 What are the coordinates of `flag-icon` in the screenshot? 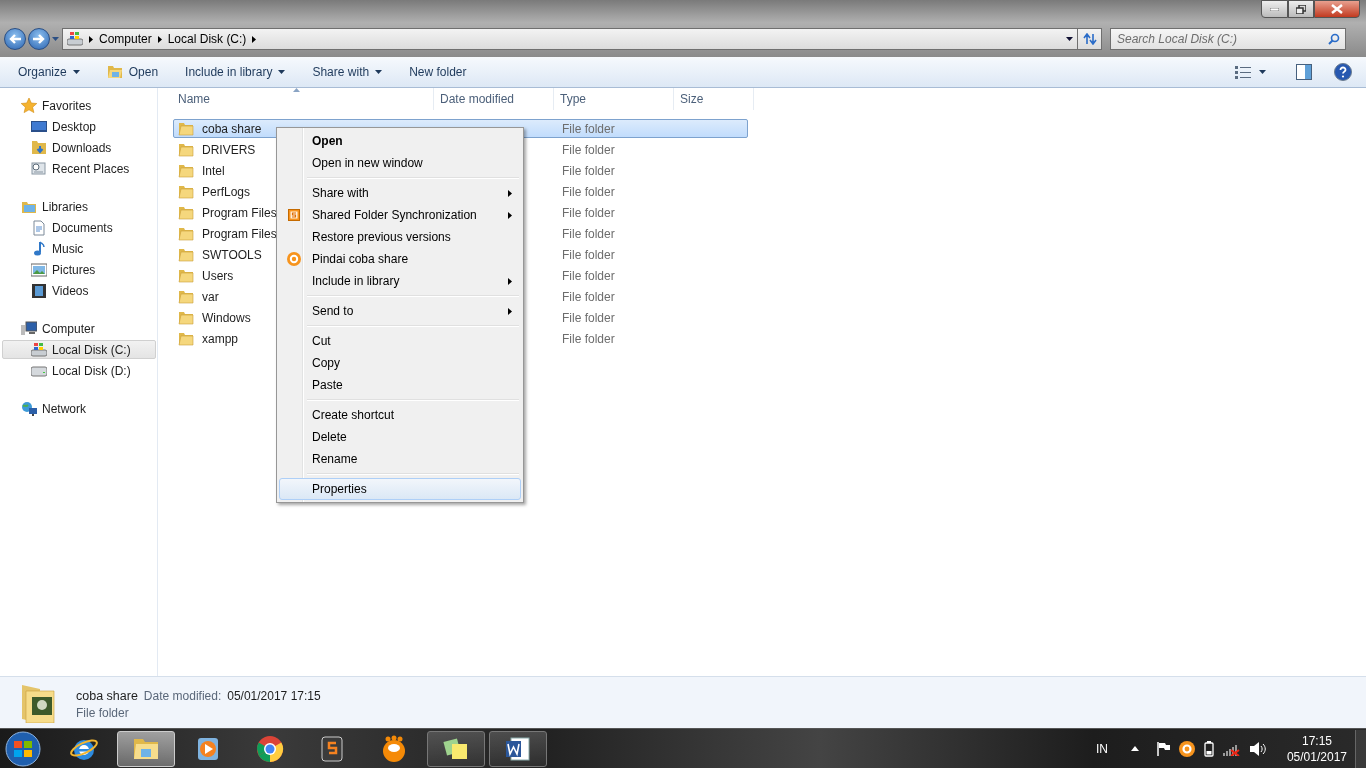 It's located at (1162, 748).